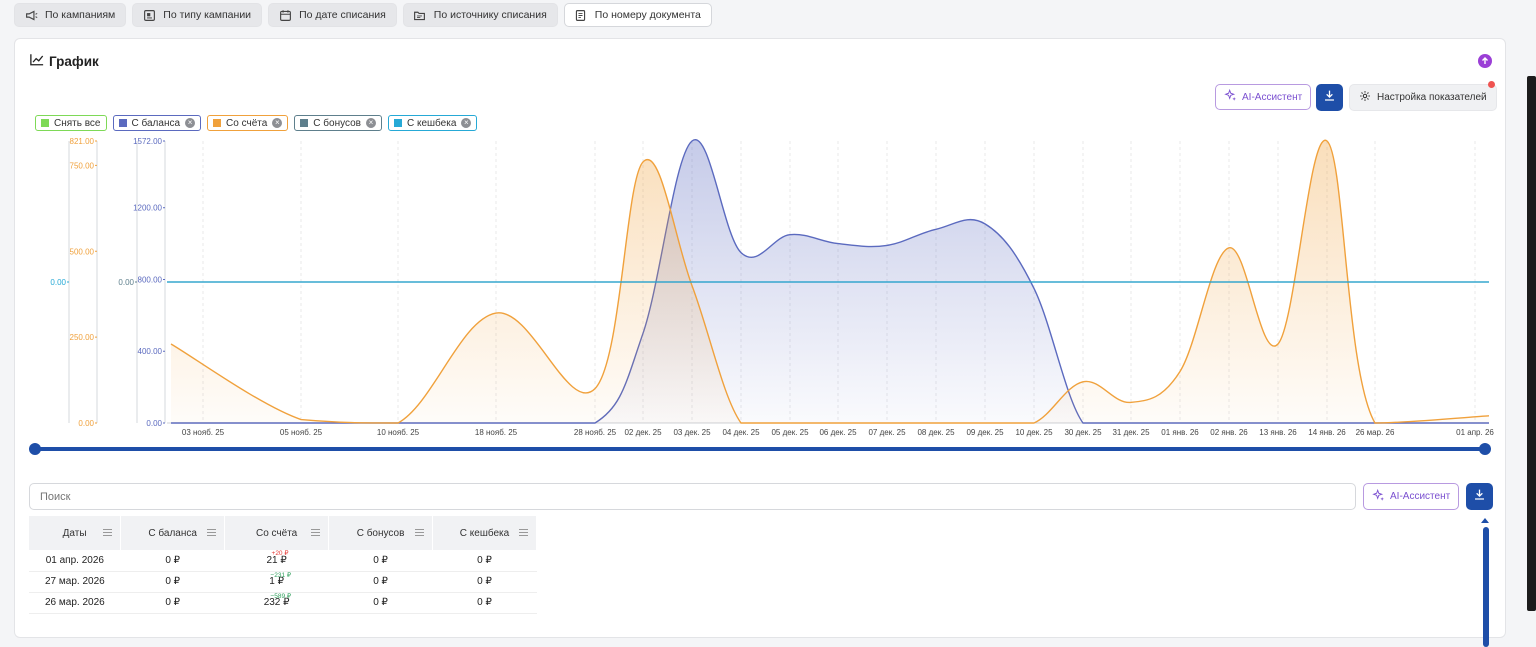 The width and height of the screenshot is (1536, 647). What do you see at coordinates (337, 123) in the screenshot?
I see `legend-label: С бонусов` at bounding box center [337, 123].